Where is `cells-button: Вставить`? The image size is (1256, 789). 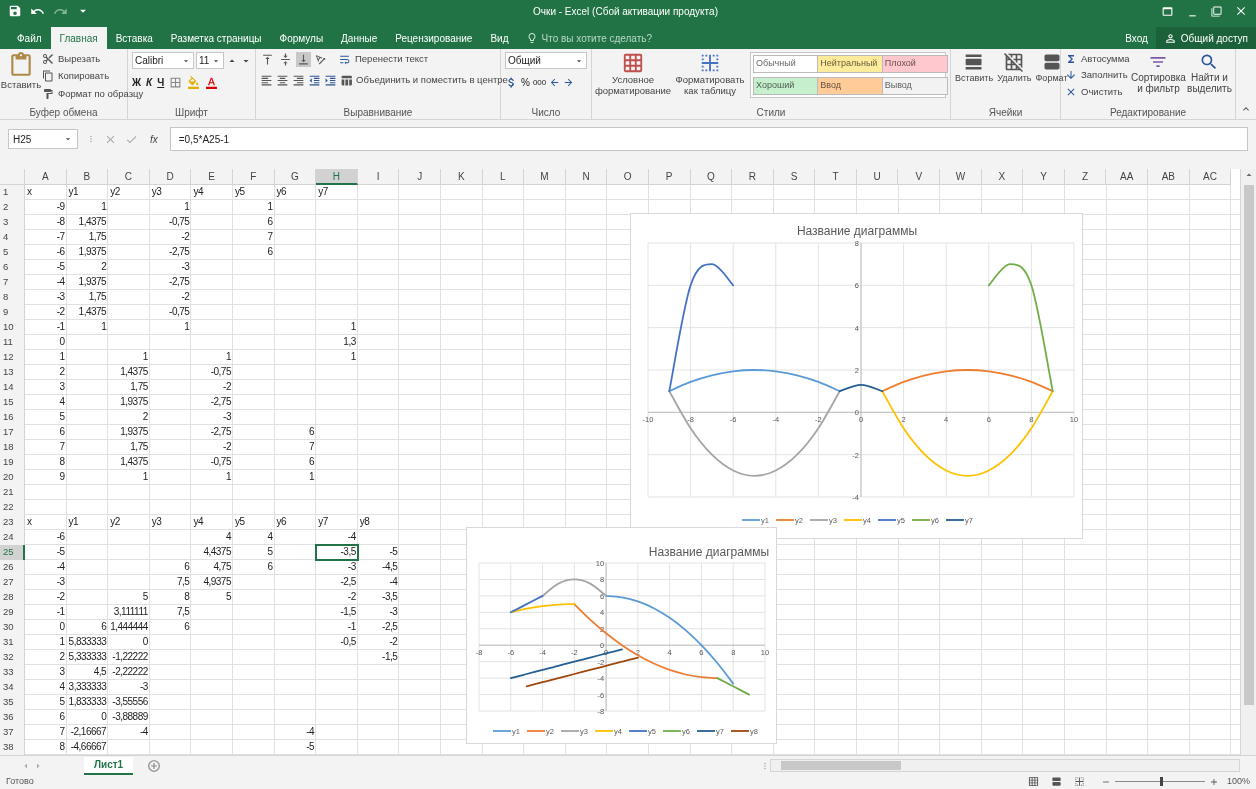
cells-button: Вставить is located at coordinates (974, 79).